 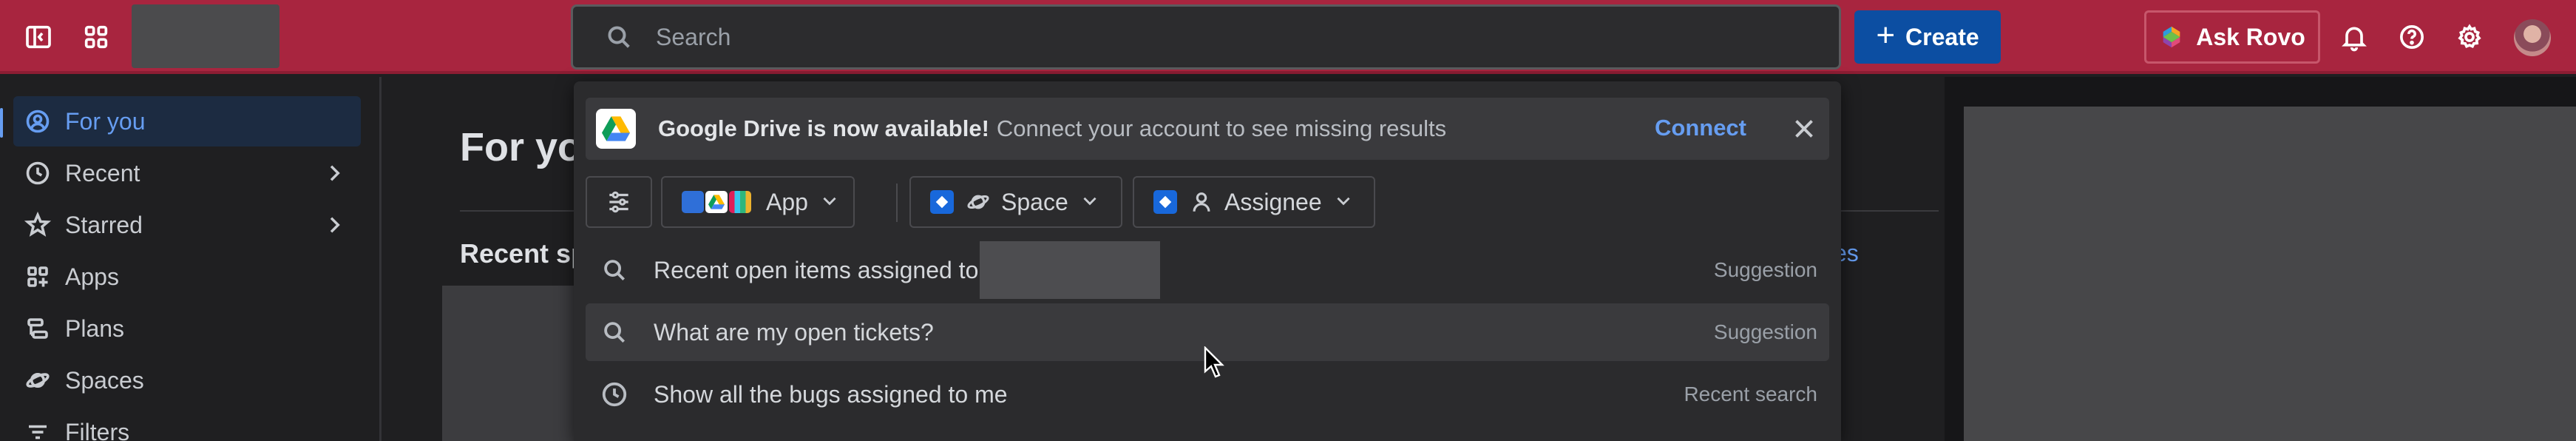 I want to click on close-icon, so click(x=1804, y=129).